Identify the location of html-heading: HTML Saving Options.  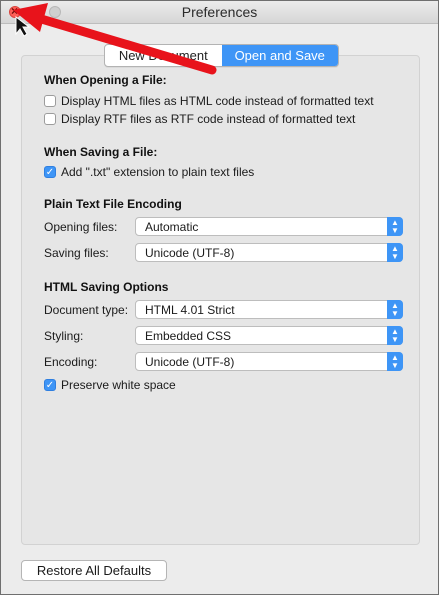
(106, 287).